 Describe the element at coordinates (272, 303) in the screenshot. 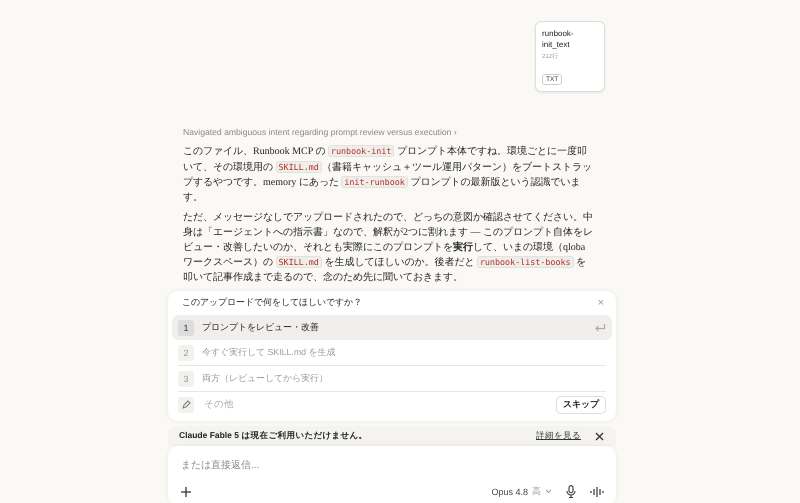

I see `question-title: このアップロードで何をしてほしいですか？` at that location.